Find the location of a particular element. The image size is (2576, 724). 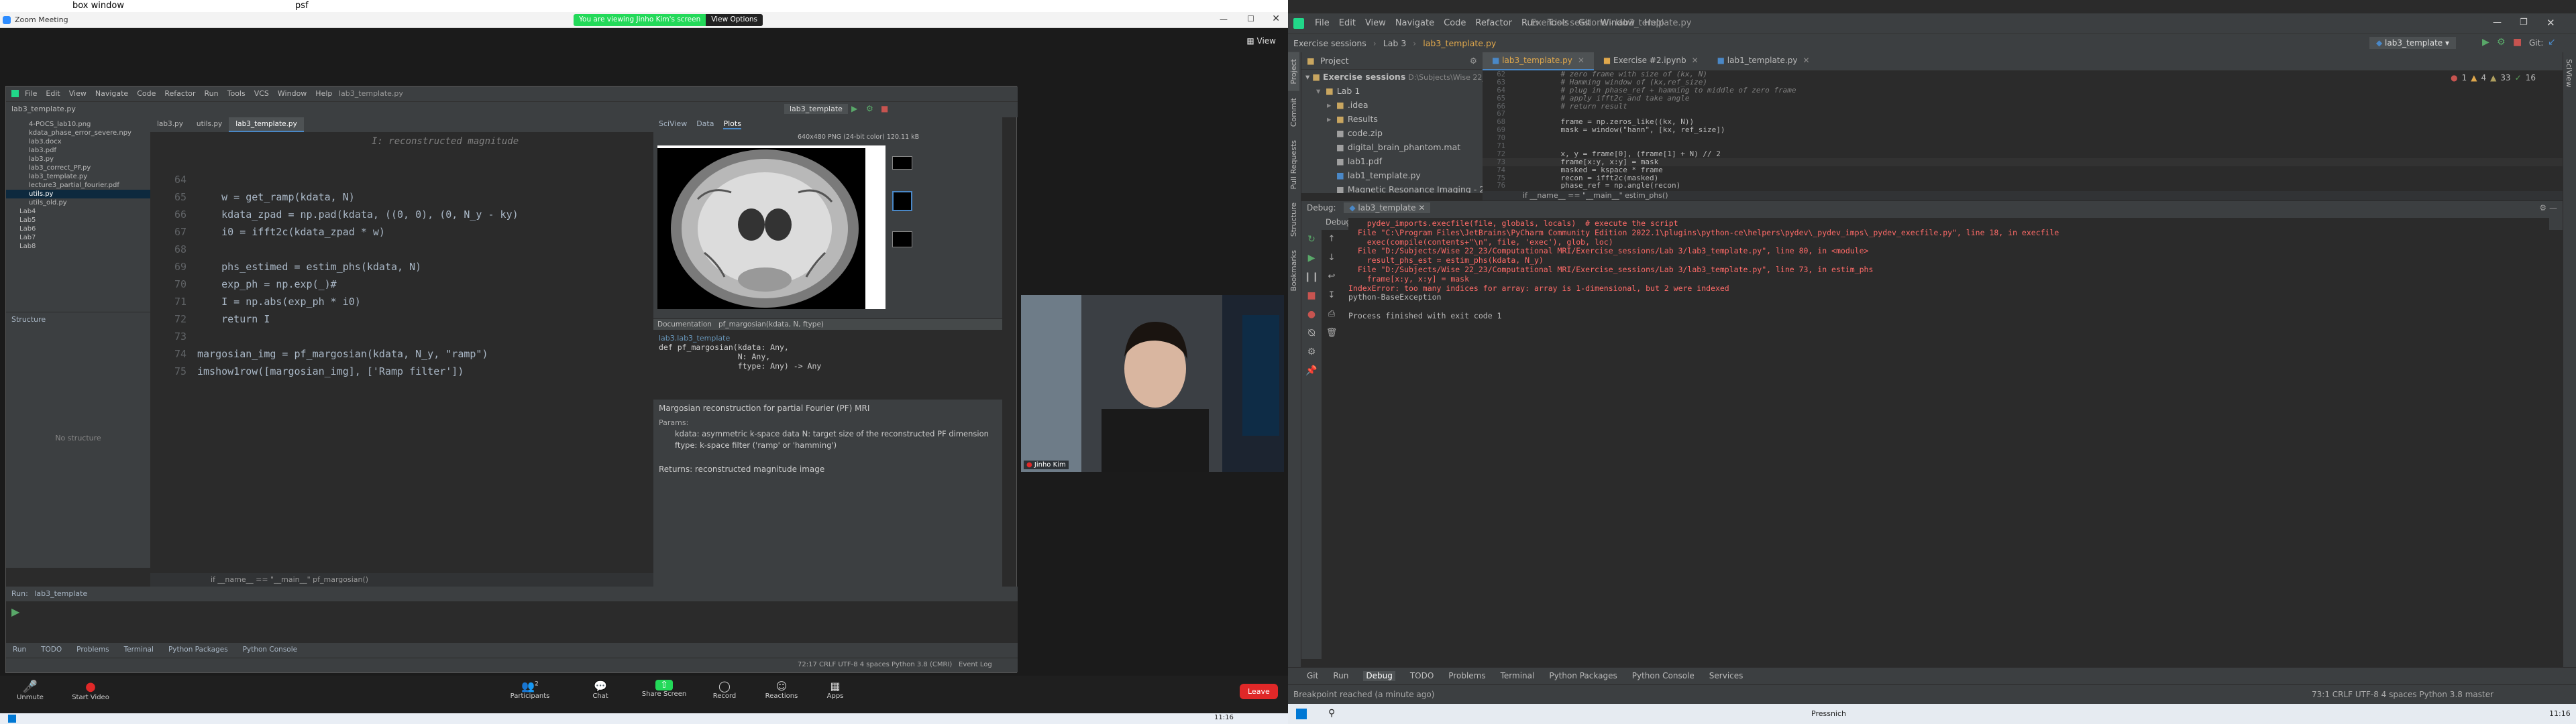

stripe-button: Pull Requests is located at coordinates (1293, 164).